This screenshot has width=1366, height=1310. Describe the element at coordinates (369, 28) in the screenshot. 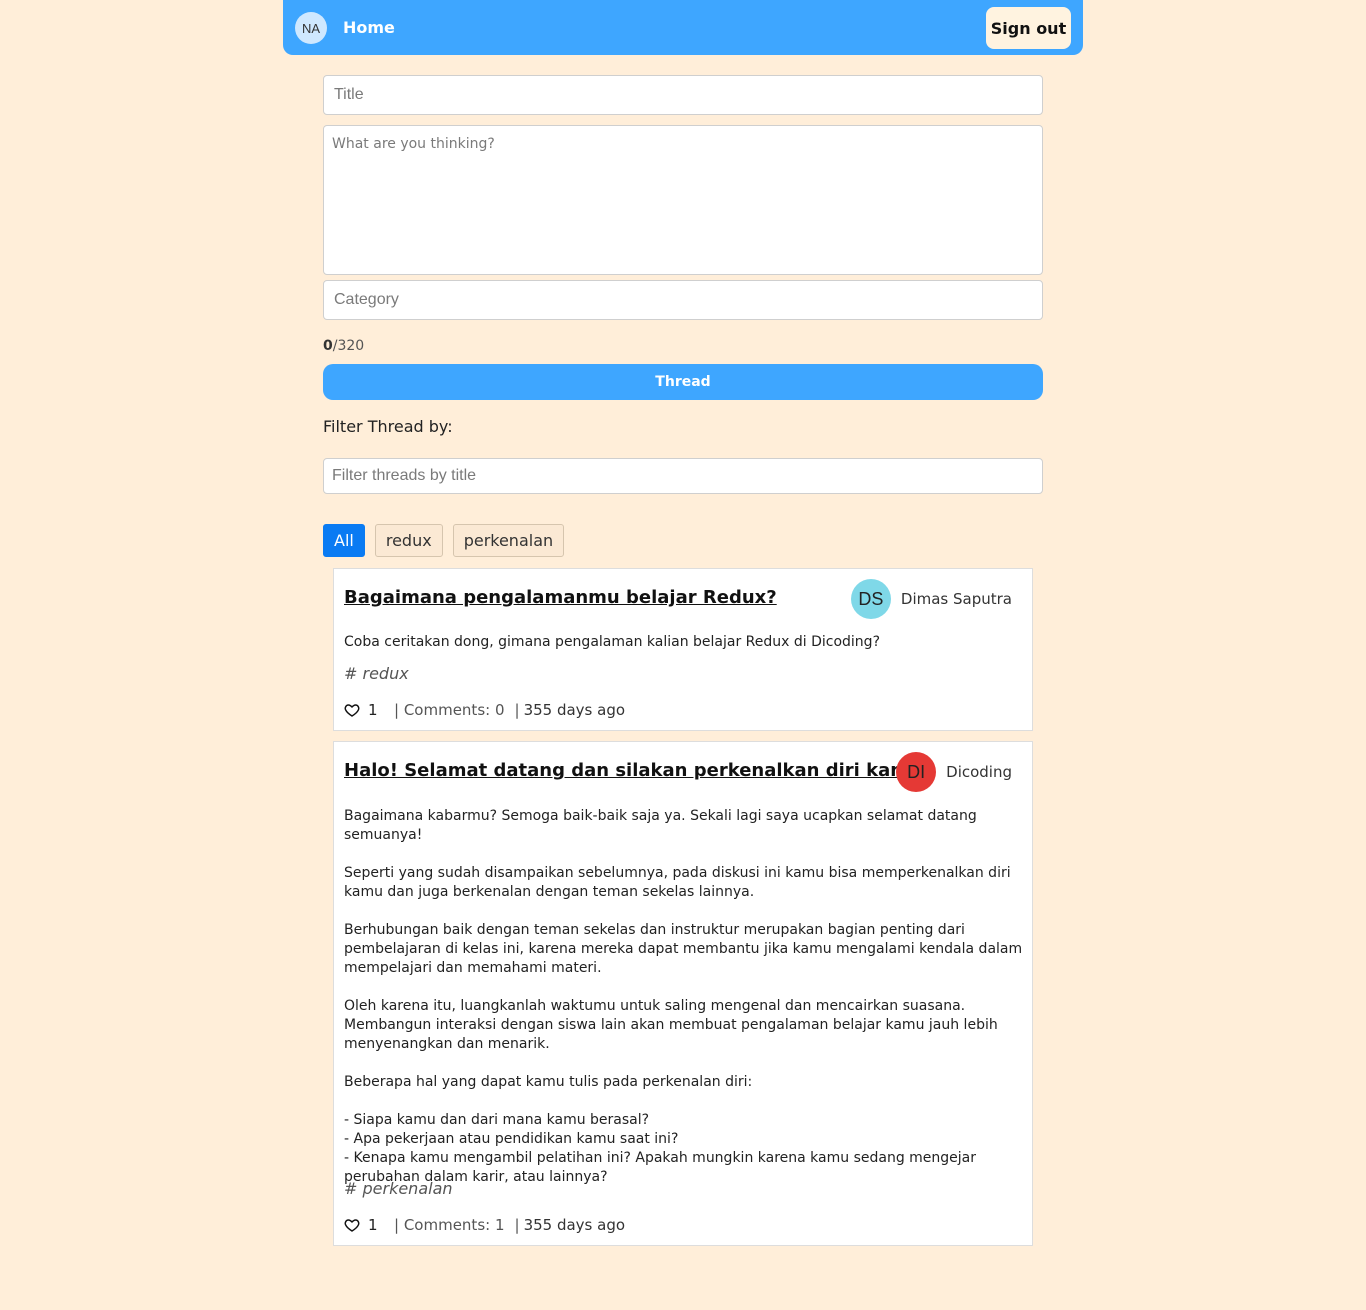

I see `home-link: Home` at that location.